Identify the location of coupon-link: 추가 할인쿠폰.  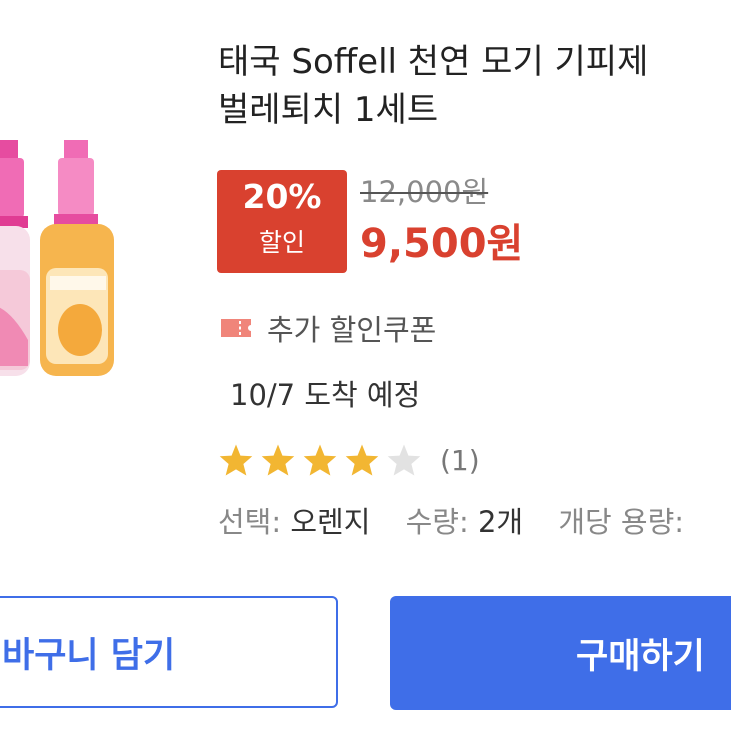
(327, 328).